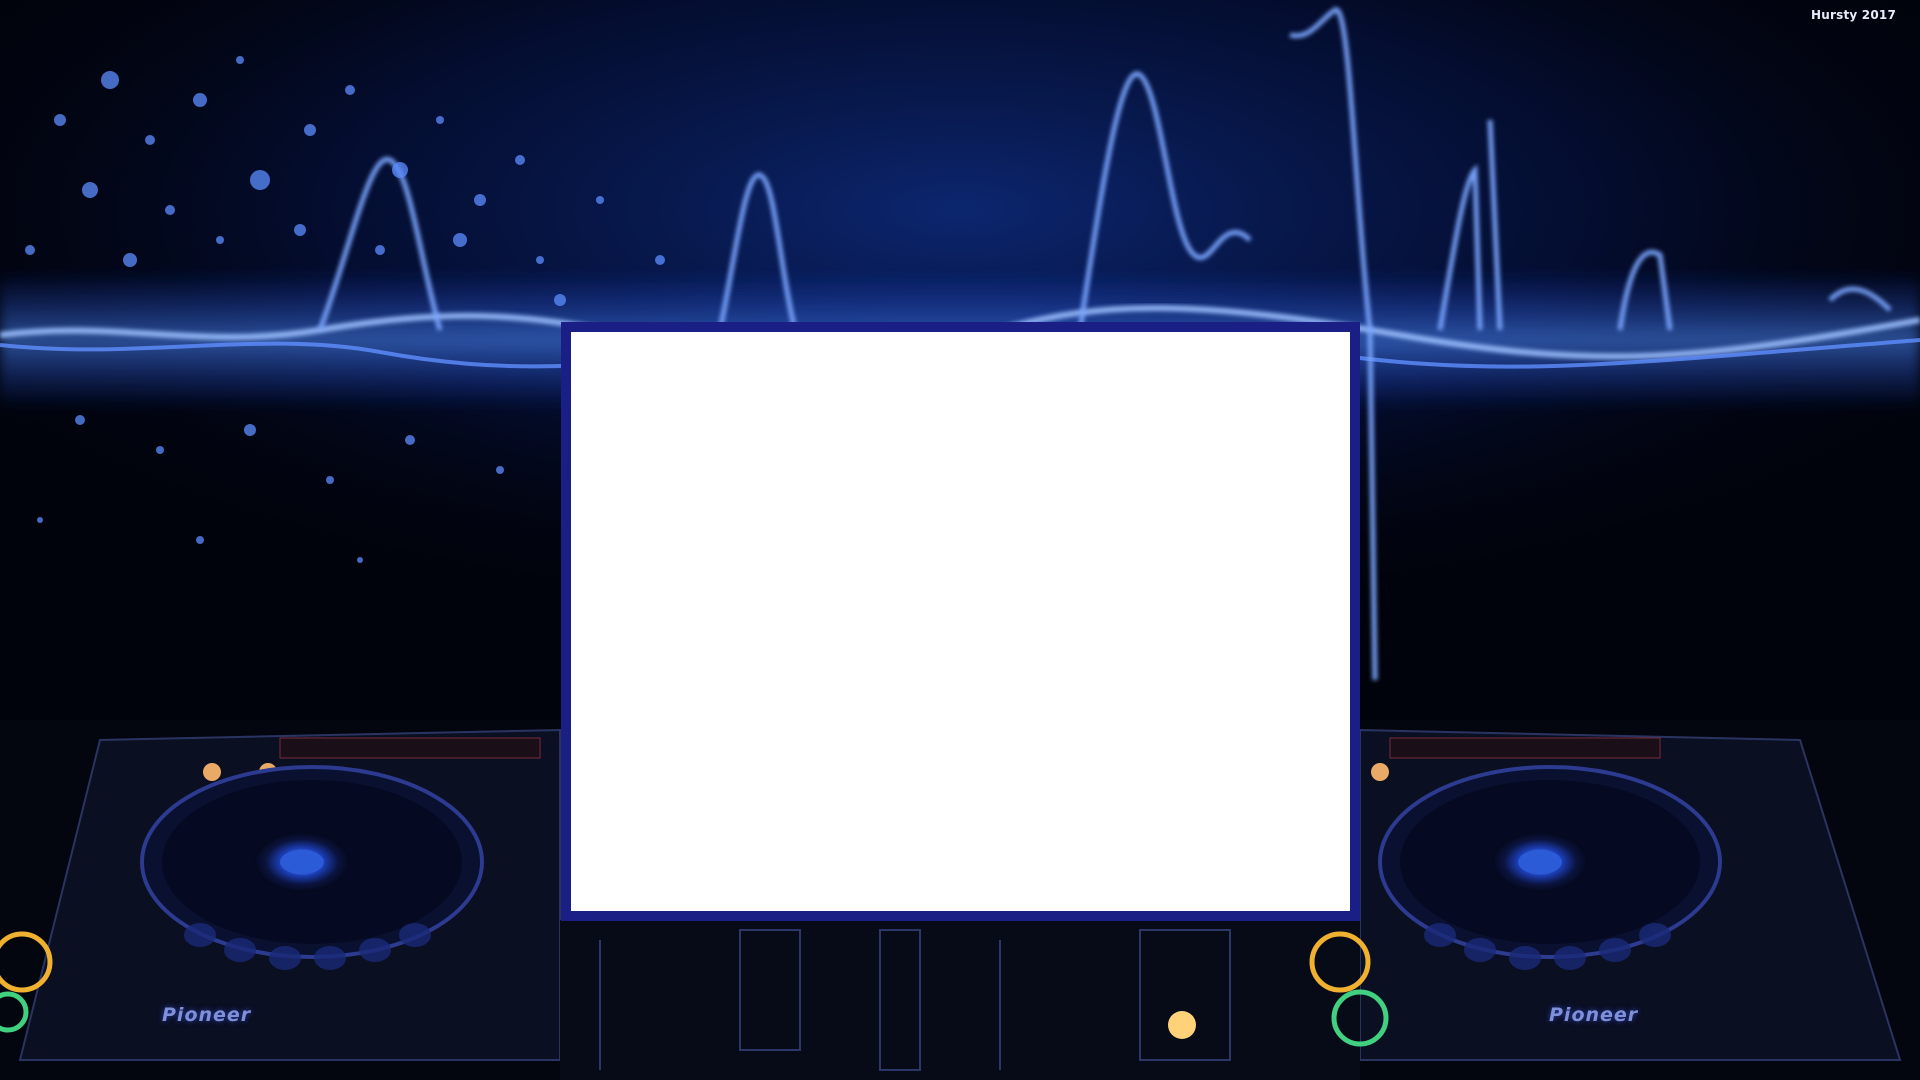  What do you see at coordinates (1853, 15) in the screenshot?
I see `author-watermark: Hursty 2017` at bounding box center [1853, 15].